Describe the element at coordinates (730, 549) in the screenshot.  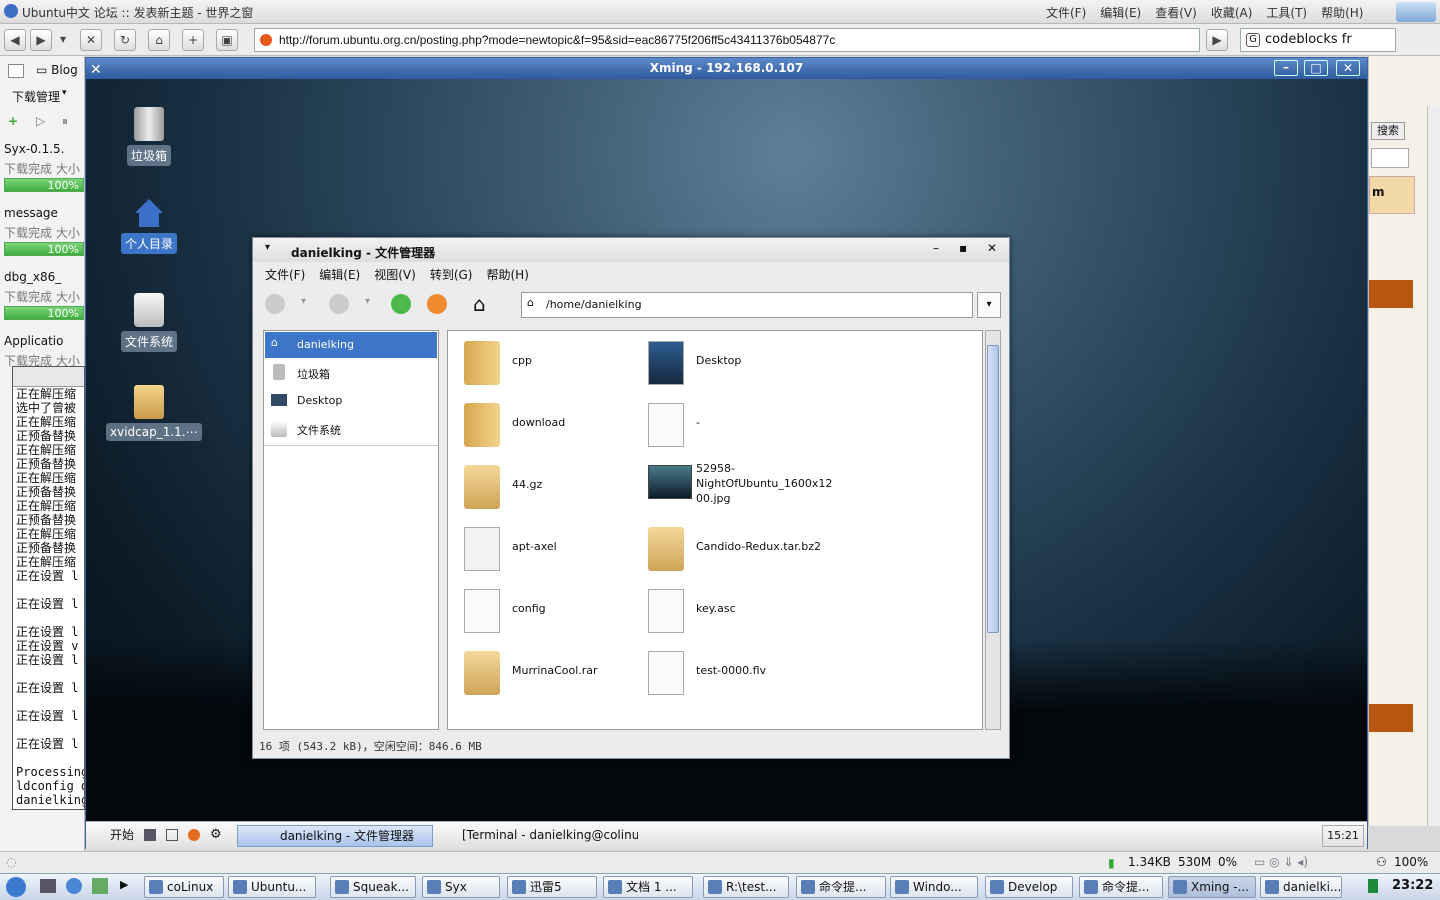
I see `file-item: Candido-Redux.tar.bz2` at that location.